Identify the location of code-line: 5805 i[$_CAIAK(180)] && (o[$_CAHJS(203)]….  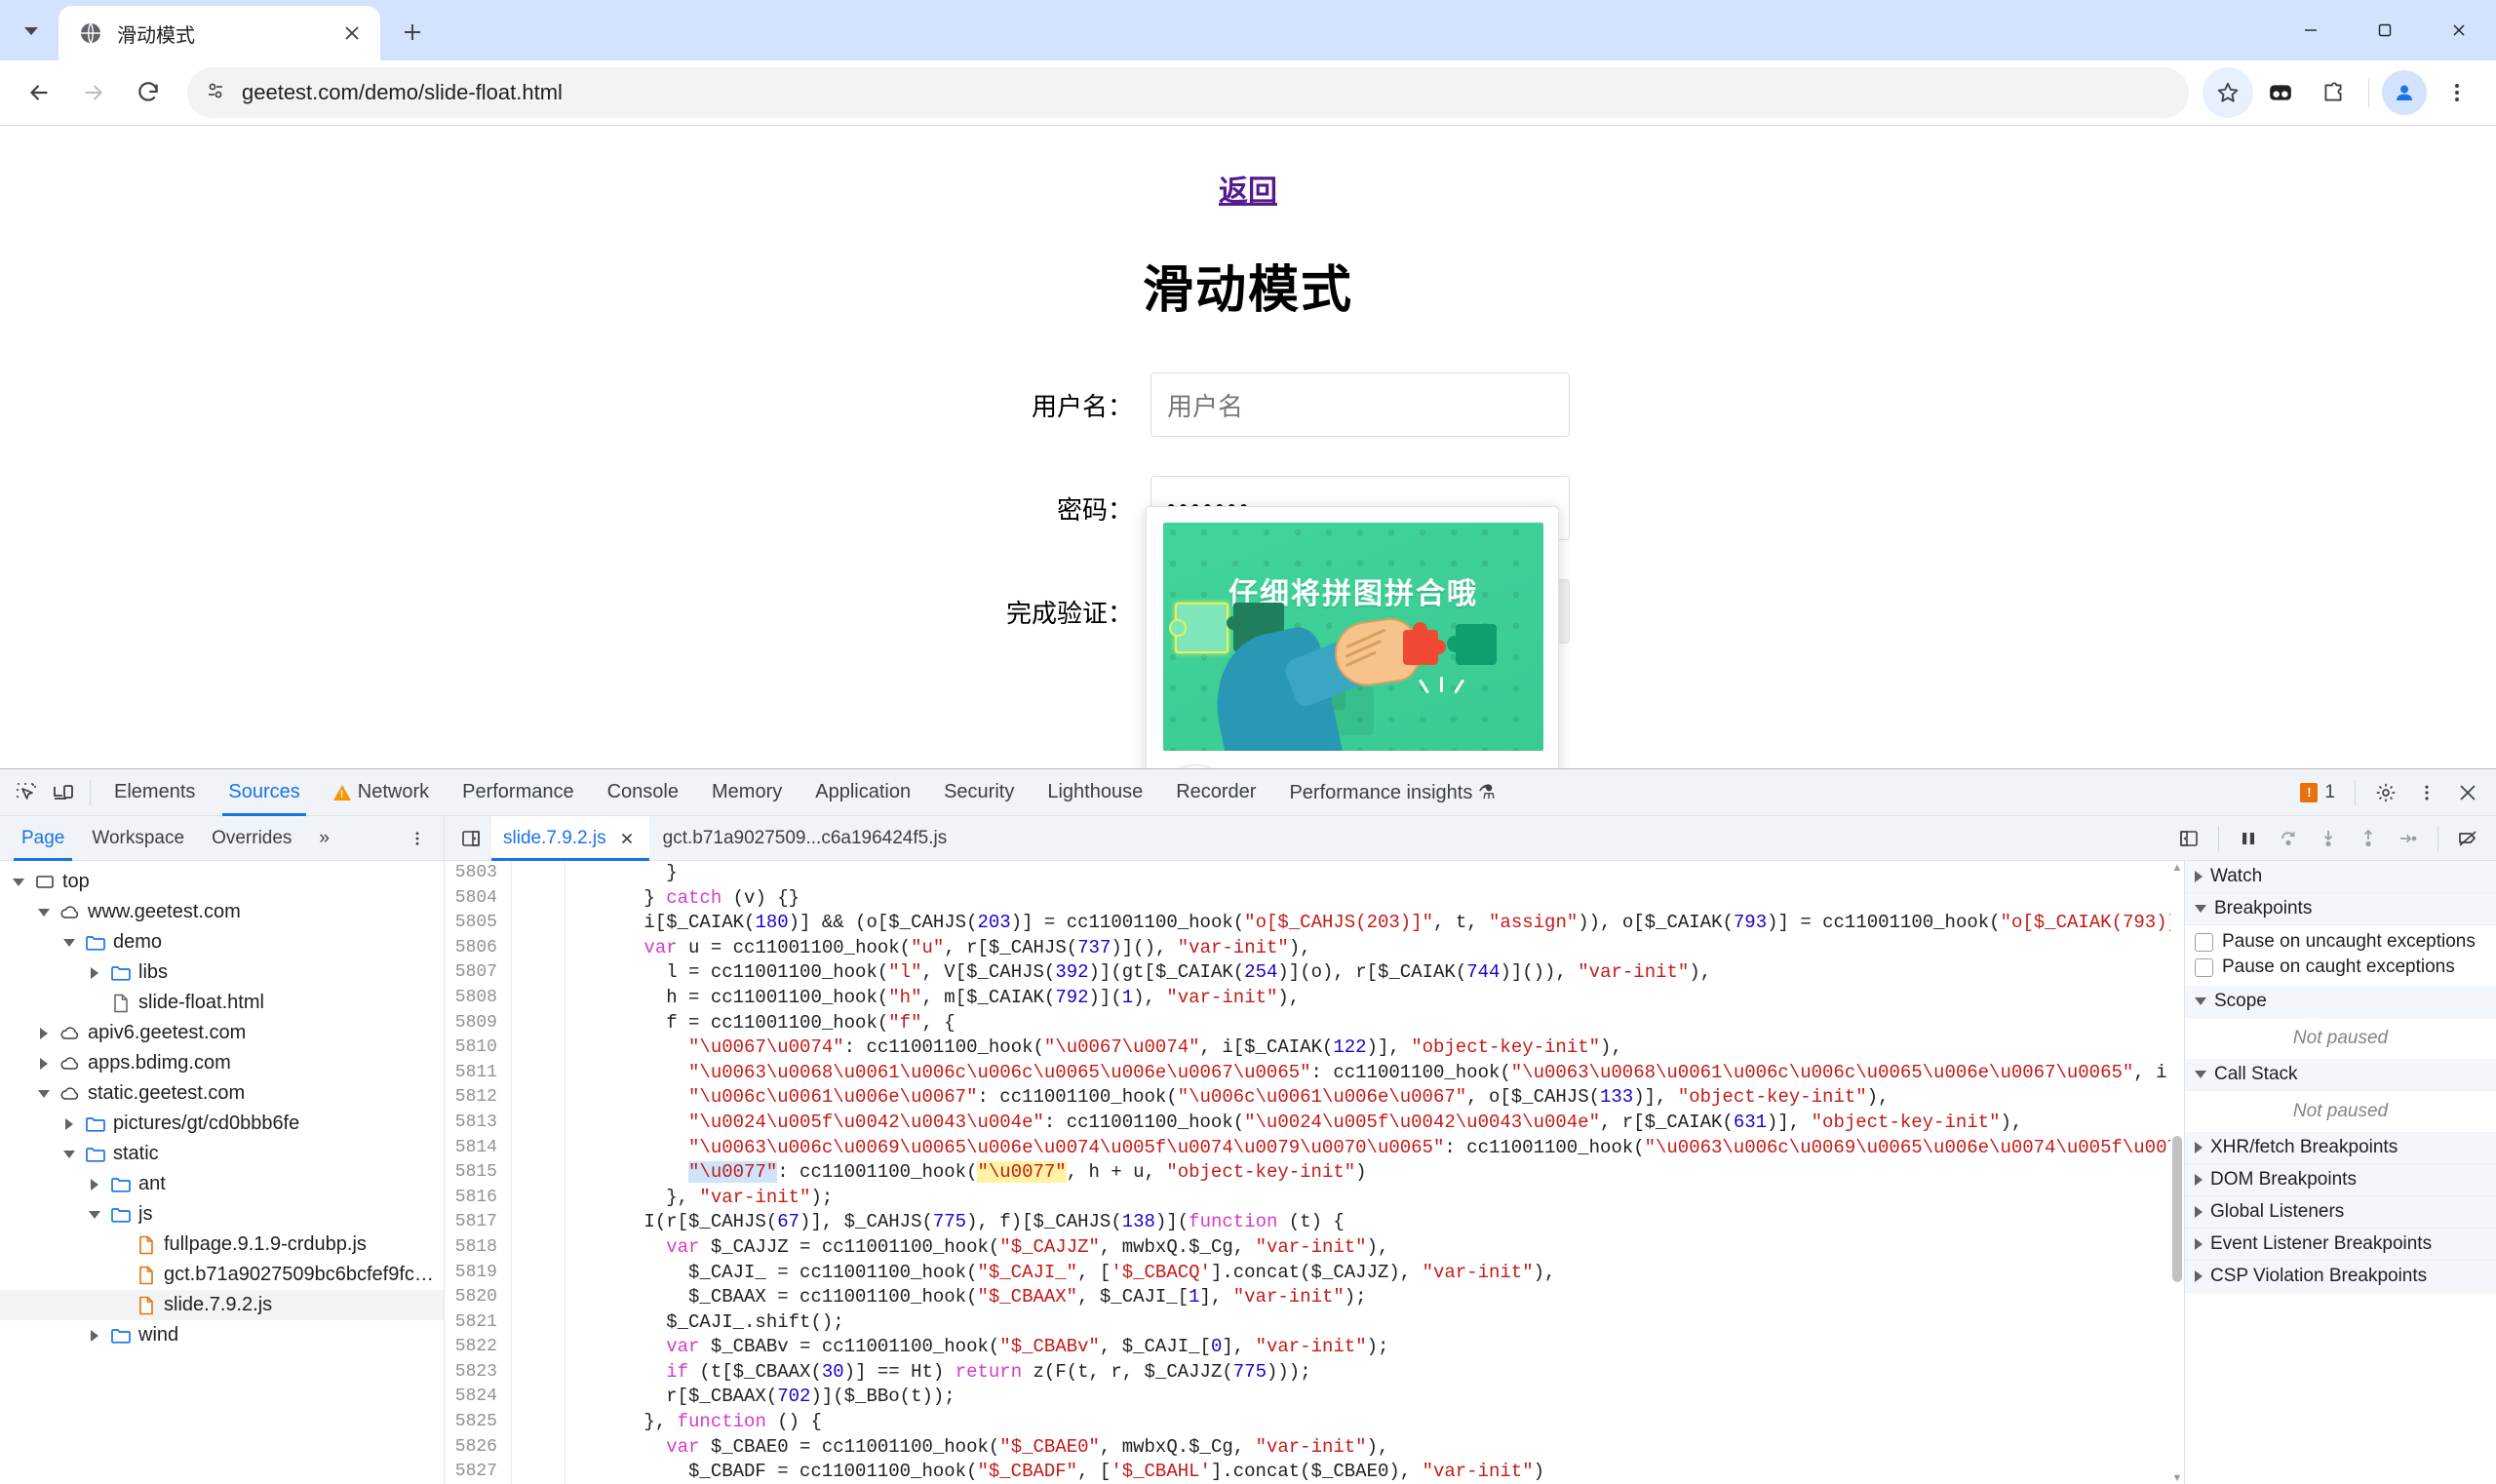
(1314, 923).